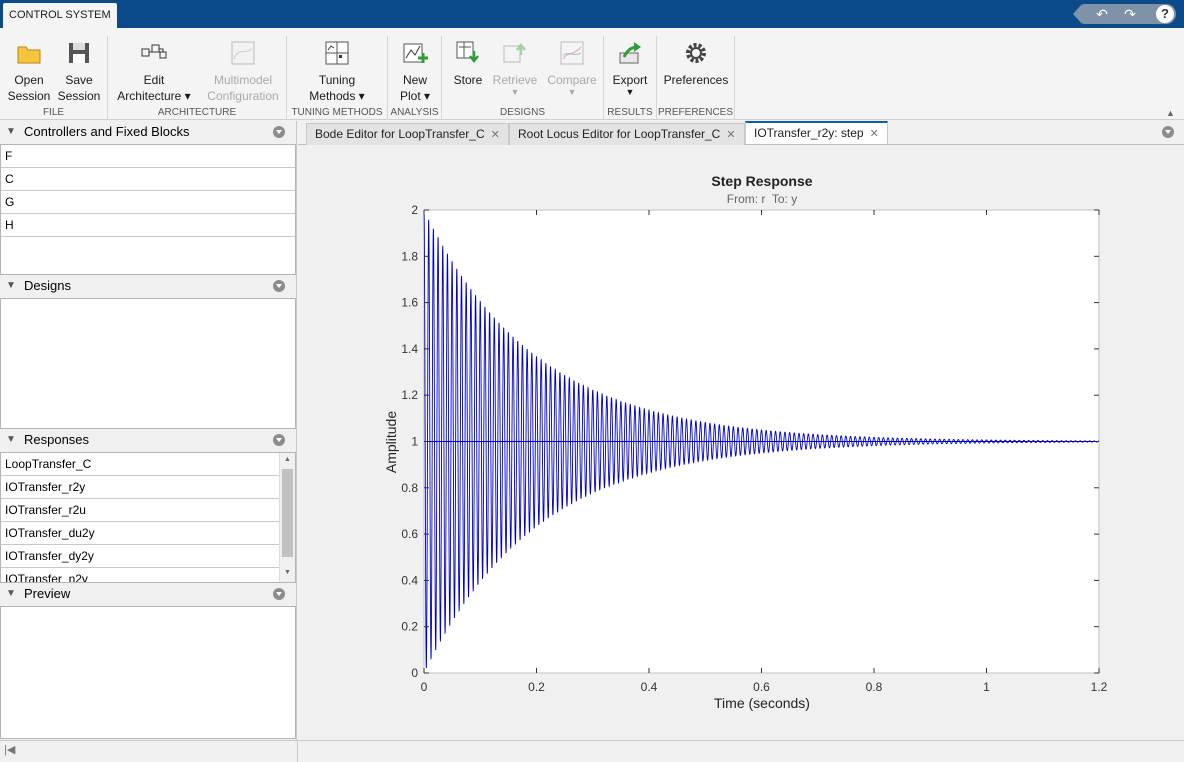 This screenshot has height=762, width=1184. What do you see at coordinates (1172, 113) in the screenshot?
I see `collapse-ribbon-icon: ▲` at bounding box center [1172, 113].